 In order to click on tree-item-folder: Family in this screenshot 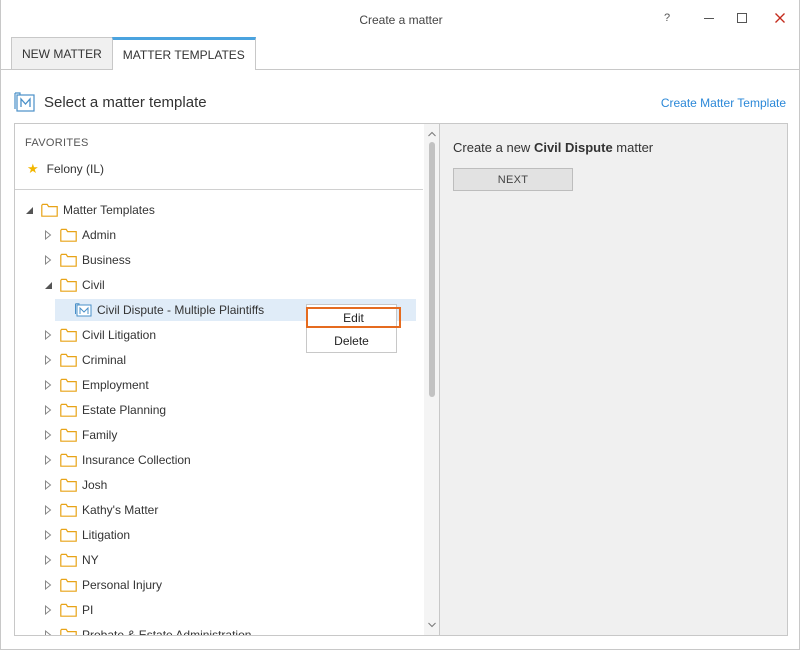, I will do `click(80, 435)`.